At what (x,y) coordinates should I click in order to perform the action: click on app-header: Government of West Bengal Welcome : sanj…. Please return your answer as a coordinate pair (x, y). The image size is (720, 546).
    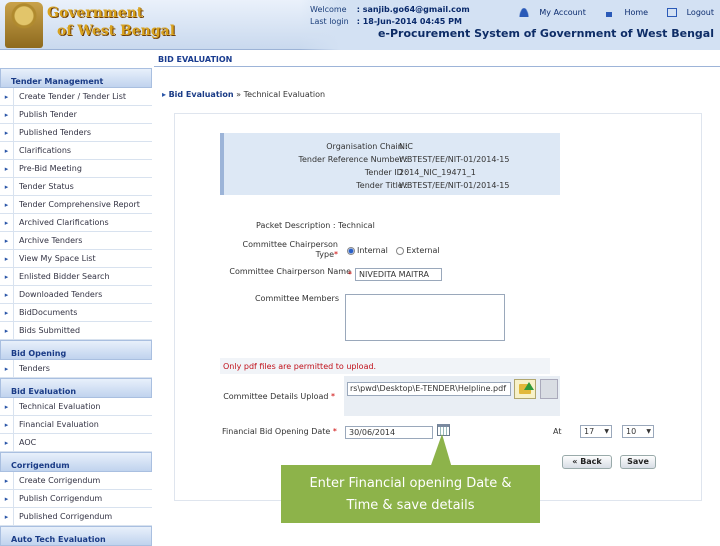
    Looking at the image, I should click on (360, 25).